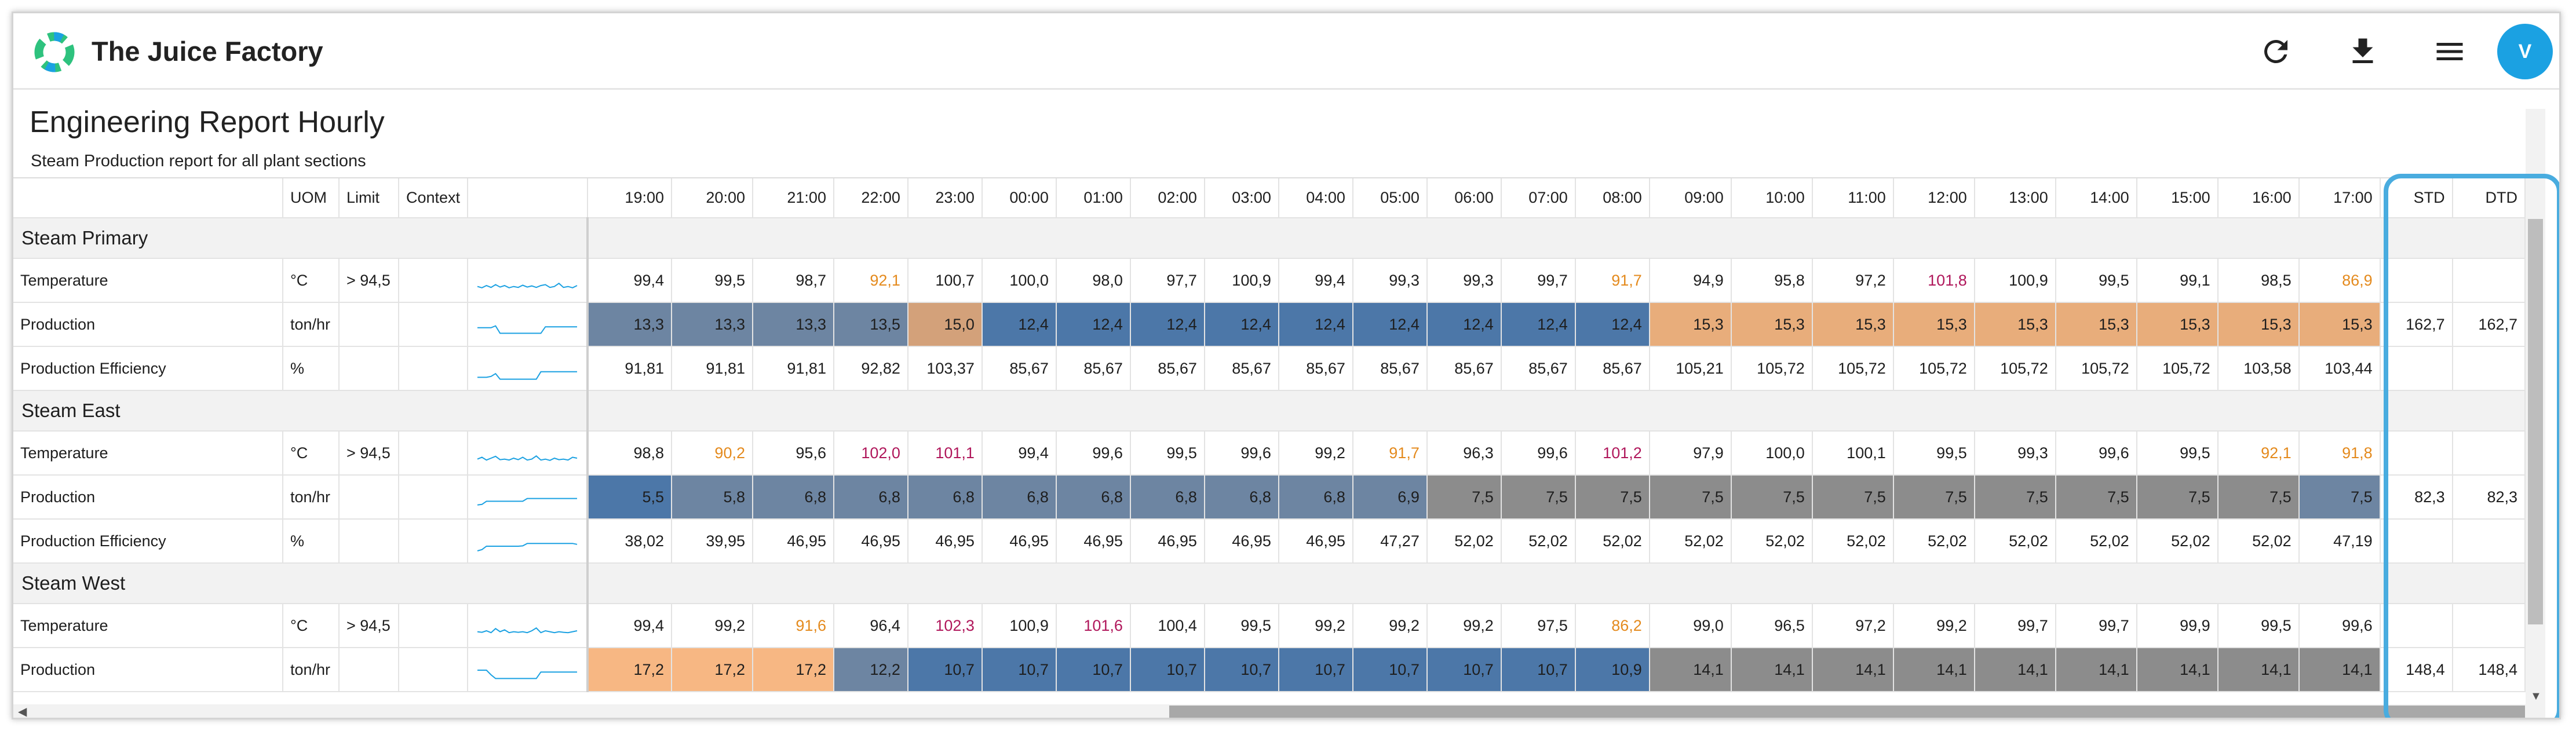 Image resolution: width=2576 pixels, height=731 pixels. Describe the element at coordinates (2258, 368) in the screenshot. I see `value-cell: 103,58` at that location.